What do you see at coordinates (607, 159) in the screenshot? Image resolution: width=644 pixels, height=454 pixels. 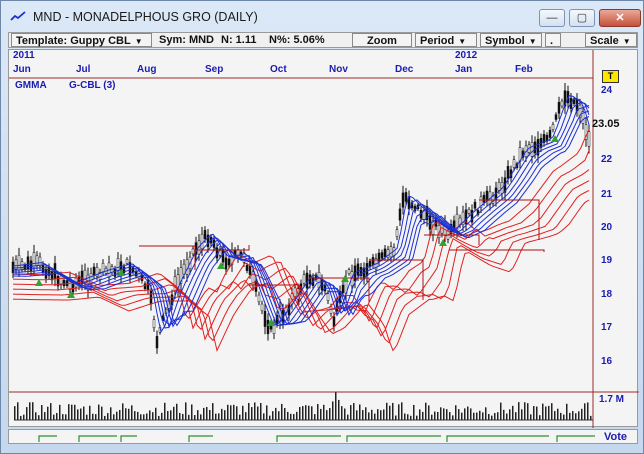 I see `price-tick: 22` at bounding box center [607, 159].